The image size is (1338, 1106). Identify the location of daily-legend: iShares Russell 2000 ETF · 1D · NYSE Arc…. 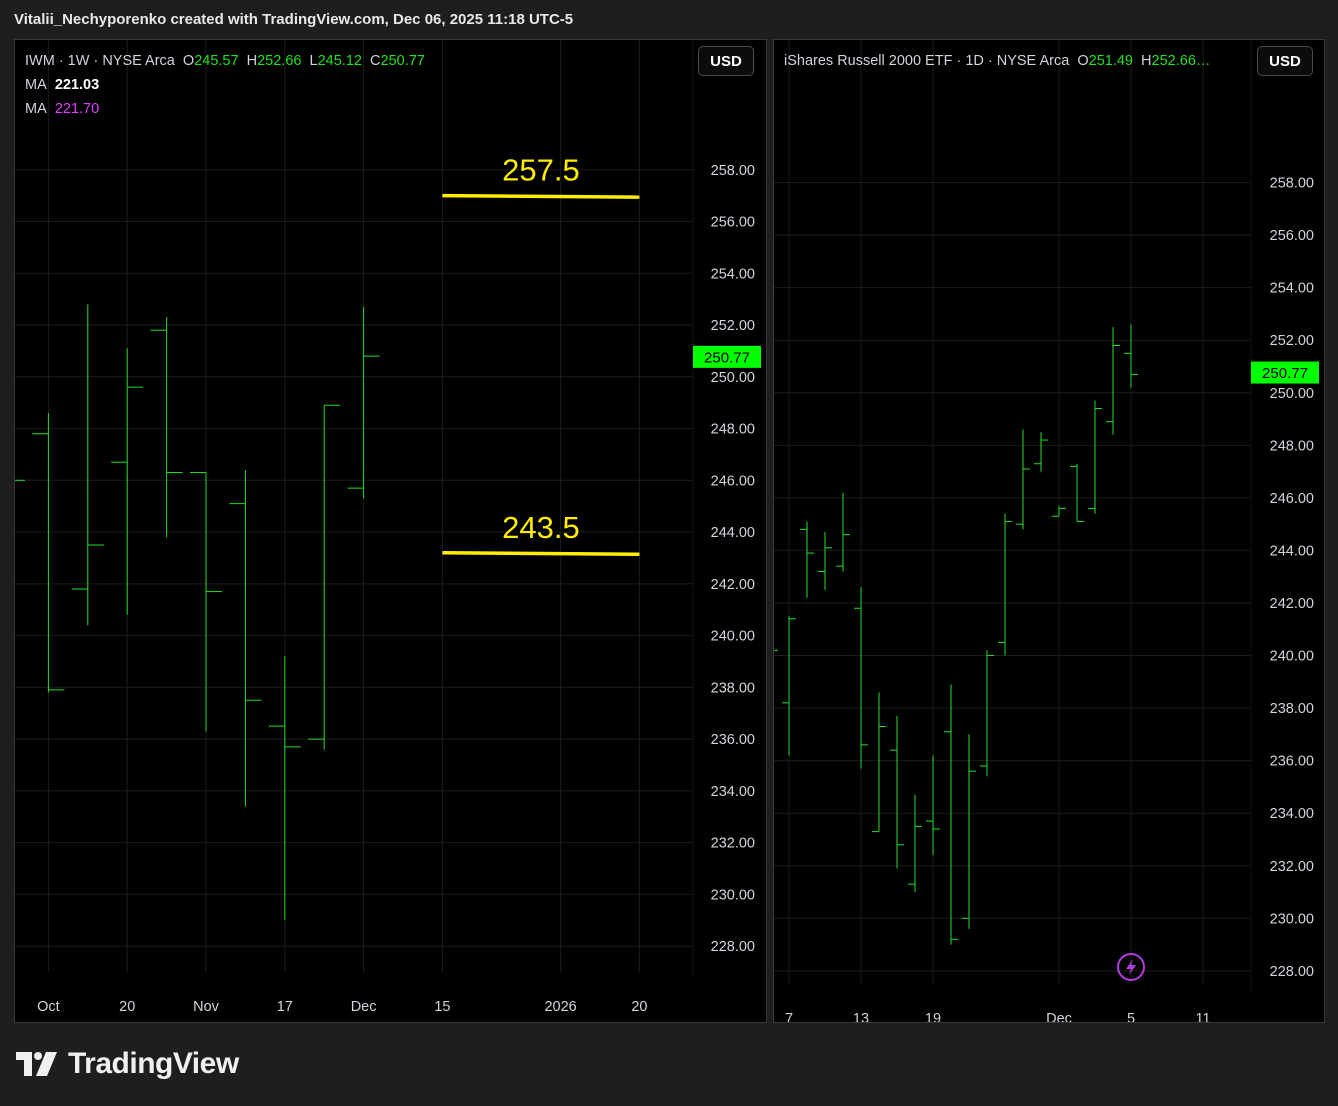
(997, 62).